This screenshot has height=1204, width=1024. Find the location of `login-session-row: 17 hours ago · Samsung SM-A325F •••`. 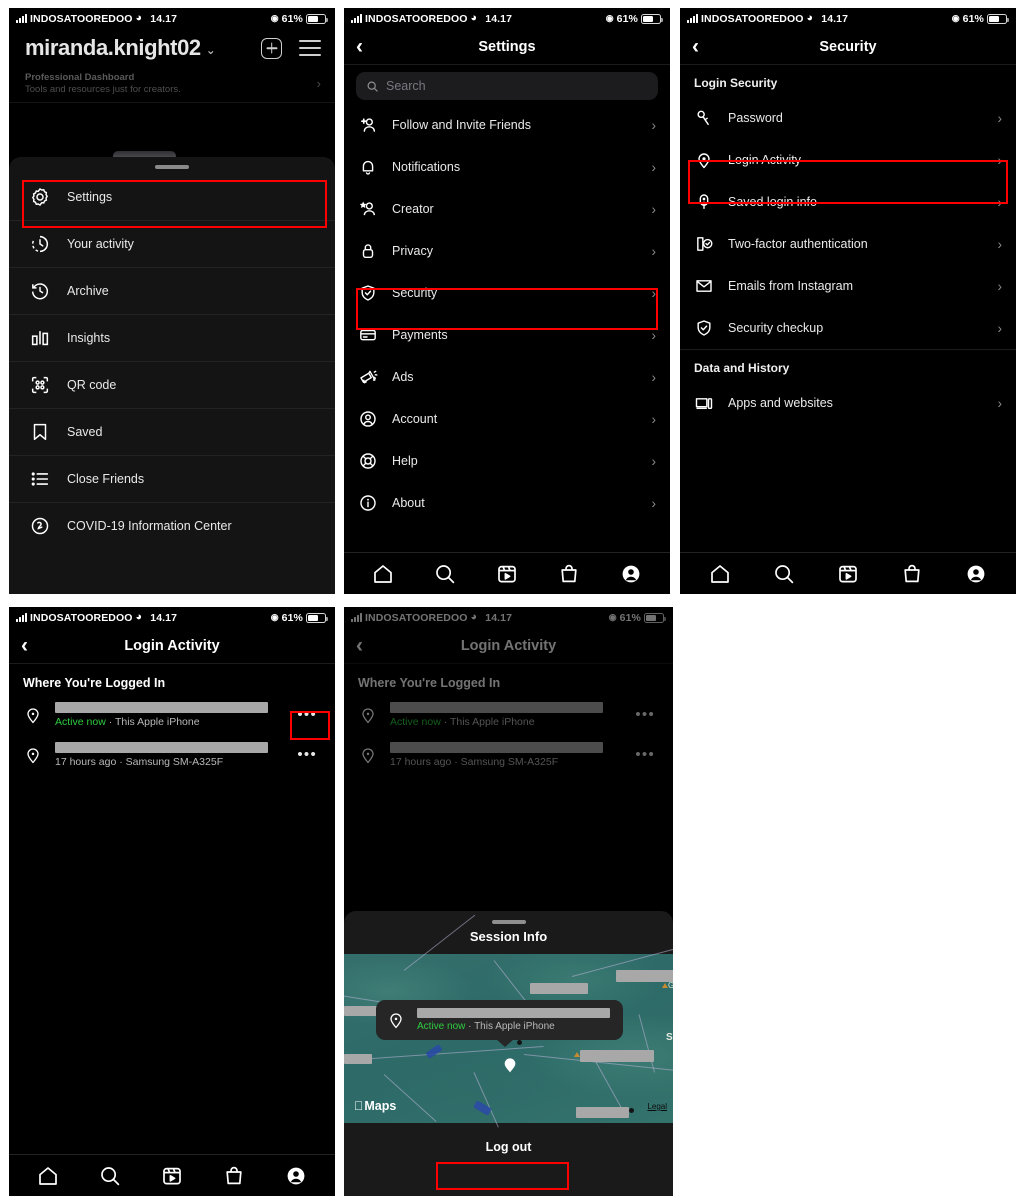

login-session-row: 17 hours ago · Samsung SM-A325F ••• is located at coordinates (172, 756).